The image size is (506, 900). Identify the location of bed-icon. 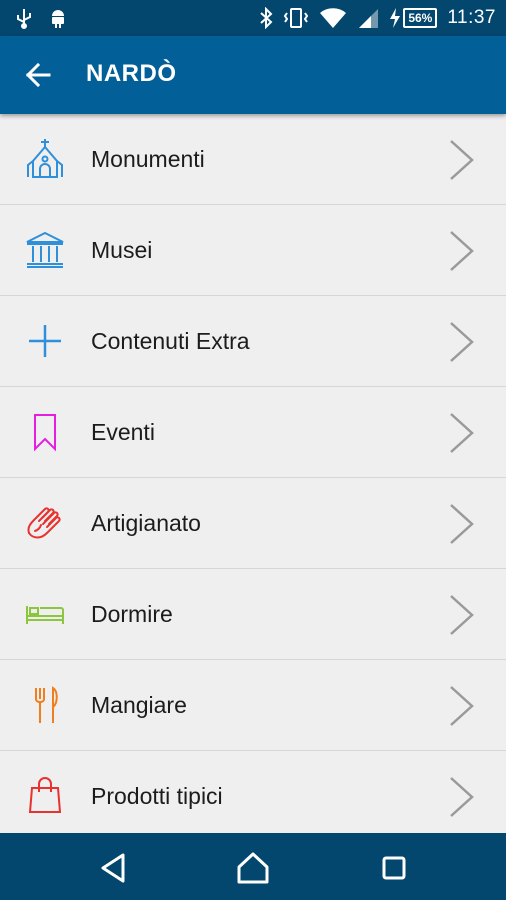
(45, 614).